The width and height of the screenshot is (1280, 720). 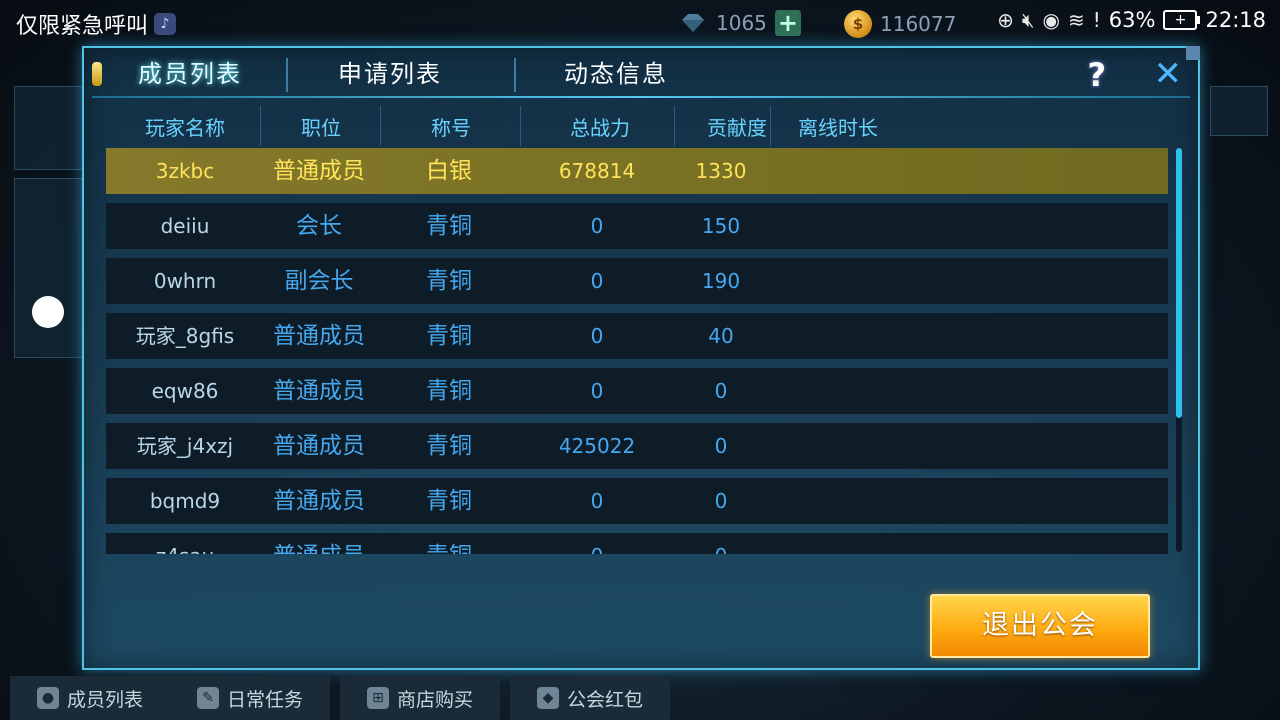 What do you see at coordinates (1193, 53) in the screenshot?
I see `corner-decoration` at bounding box center [1193, 53].